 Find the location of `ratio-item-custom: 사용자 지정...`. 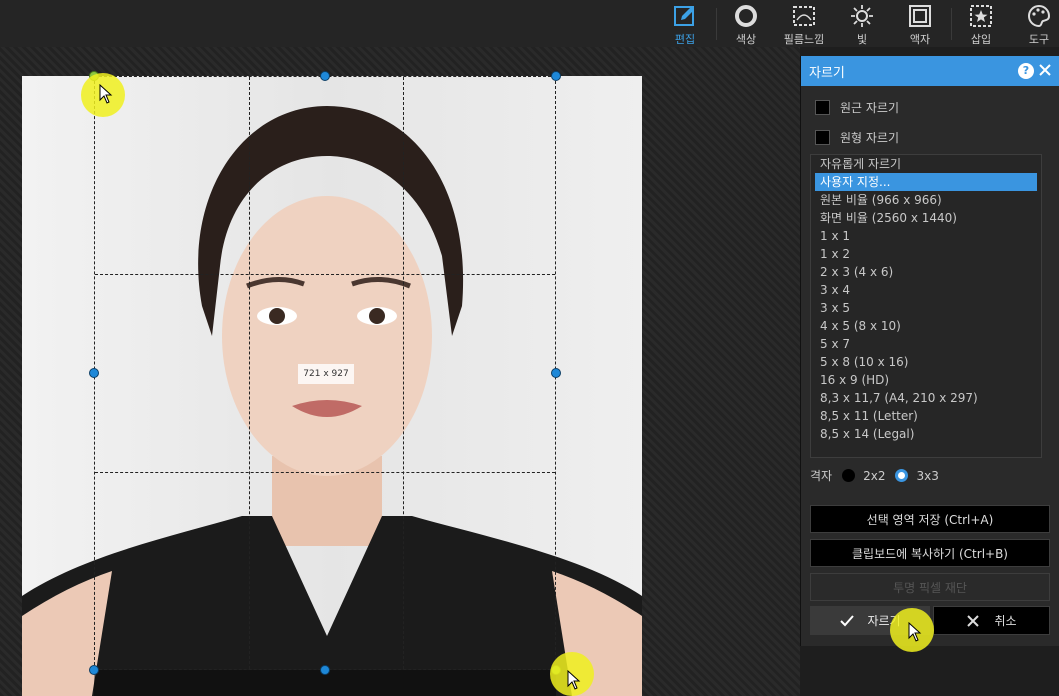

ratio-item-custom: 사용자 지정... is located at coordinates (926, 182).